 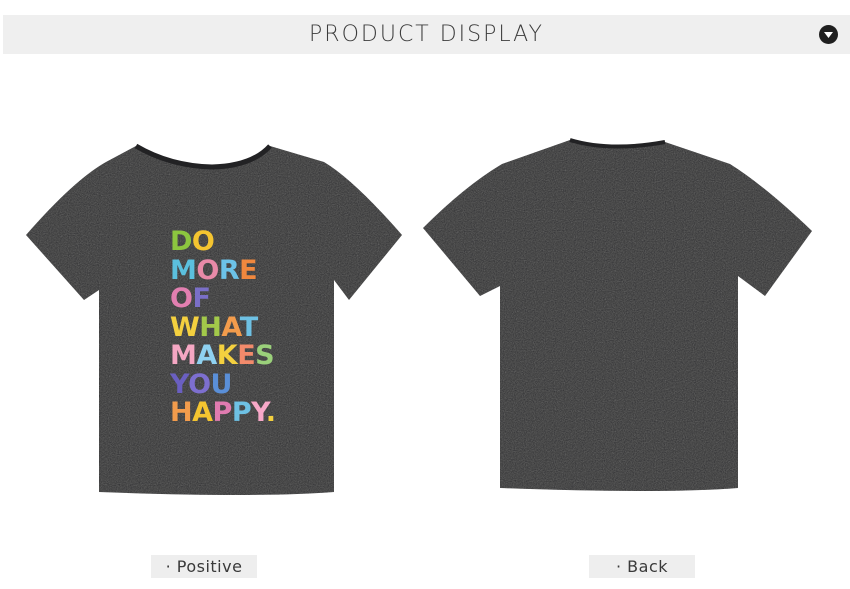 What do you see at coordinates (214, 327) in the screenshot?
I see `slogan-line: WHAT` at bounding box center [214, 327].